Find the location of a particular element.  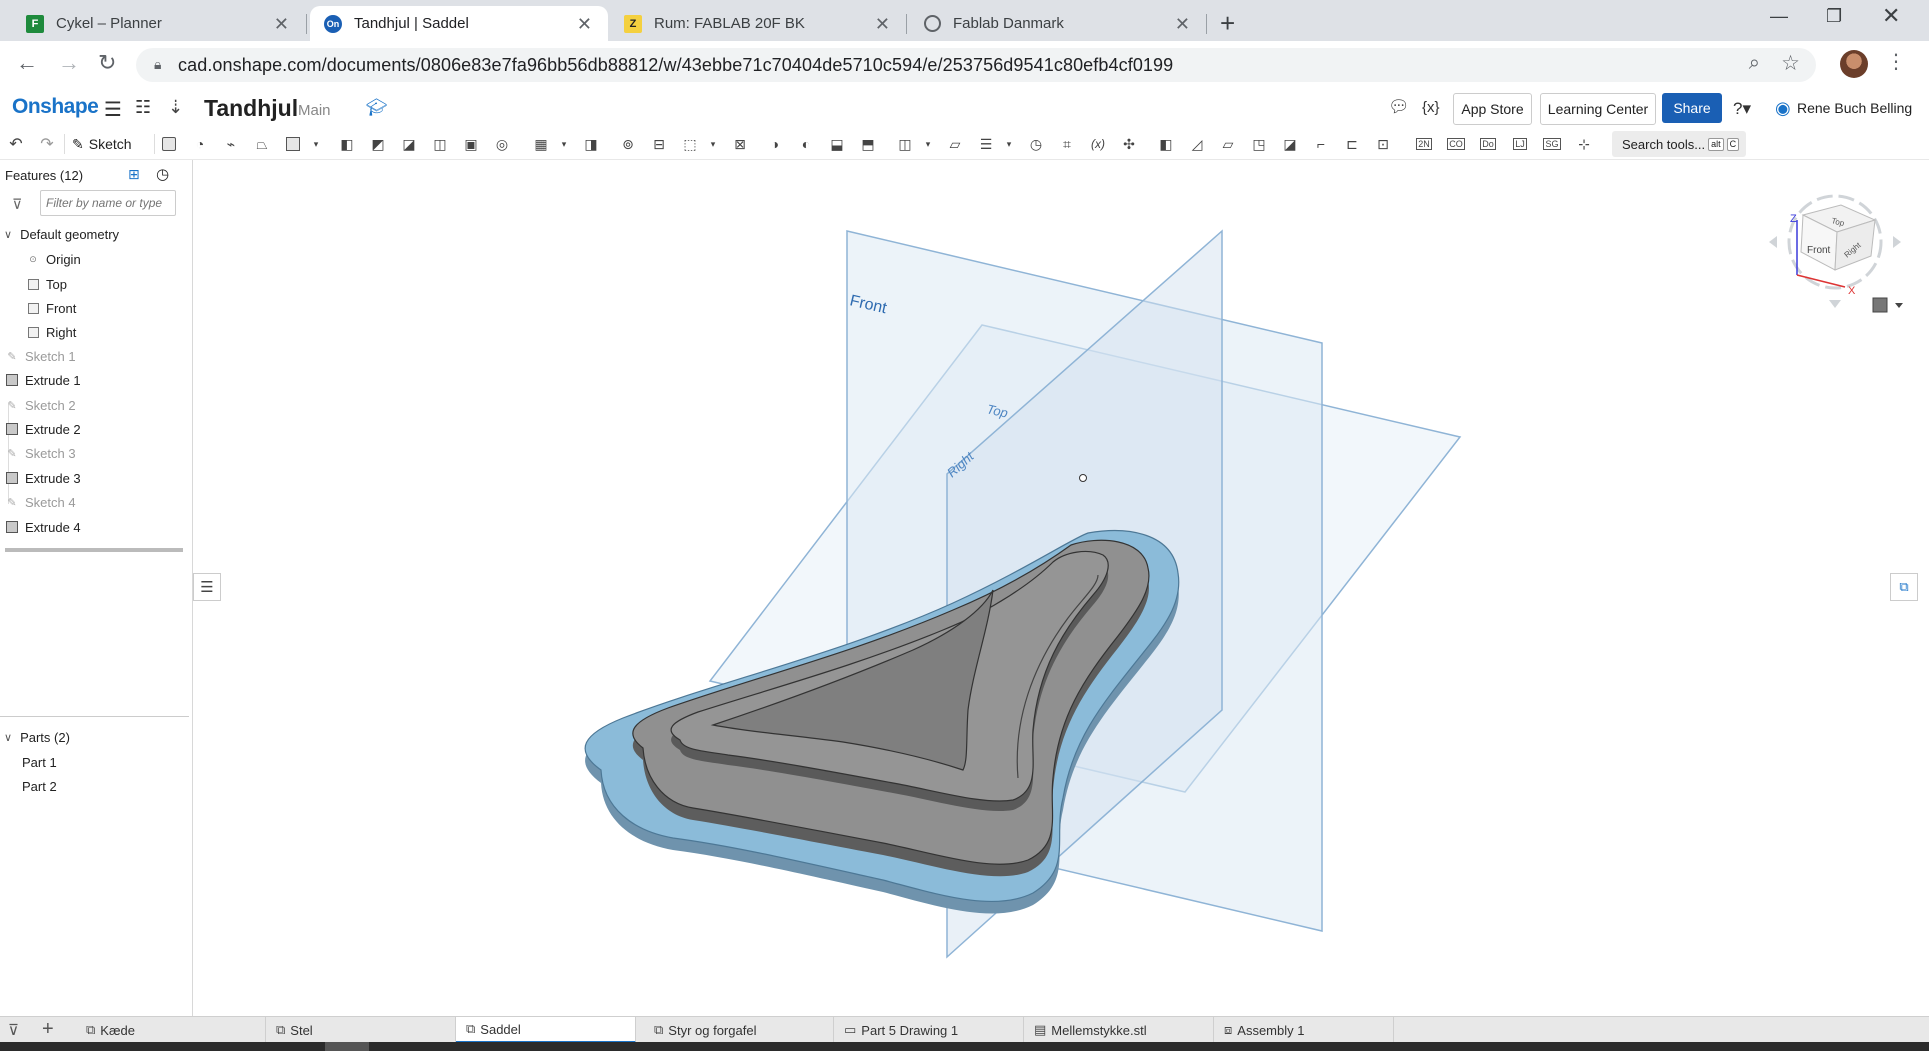

mate-connector-icon: ☰ is located at coordinates (986, 144).